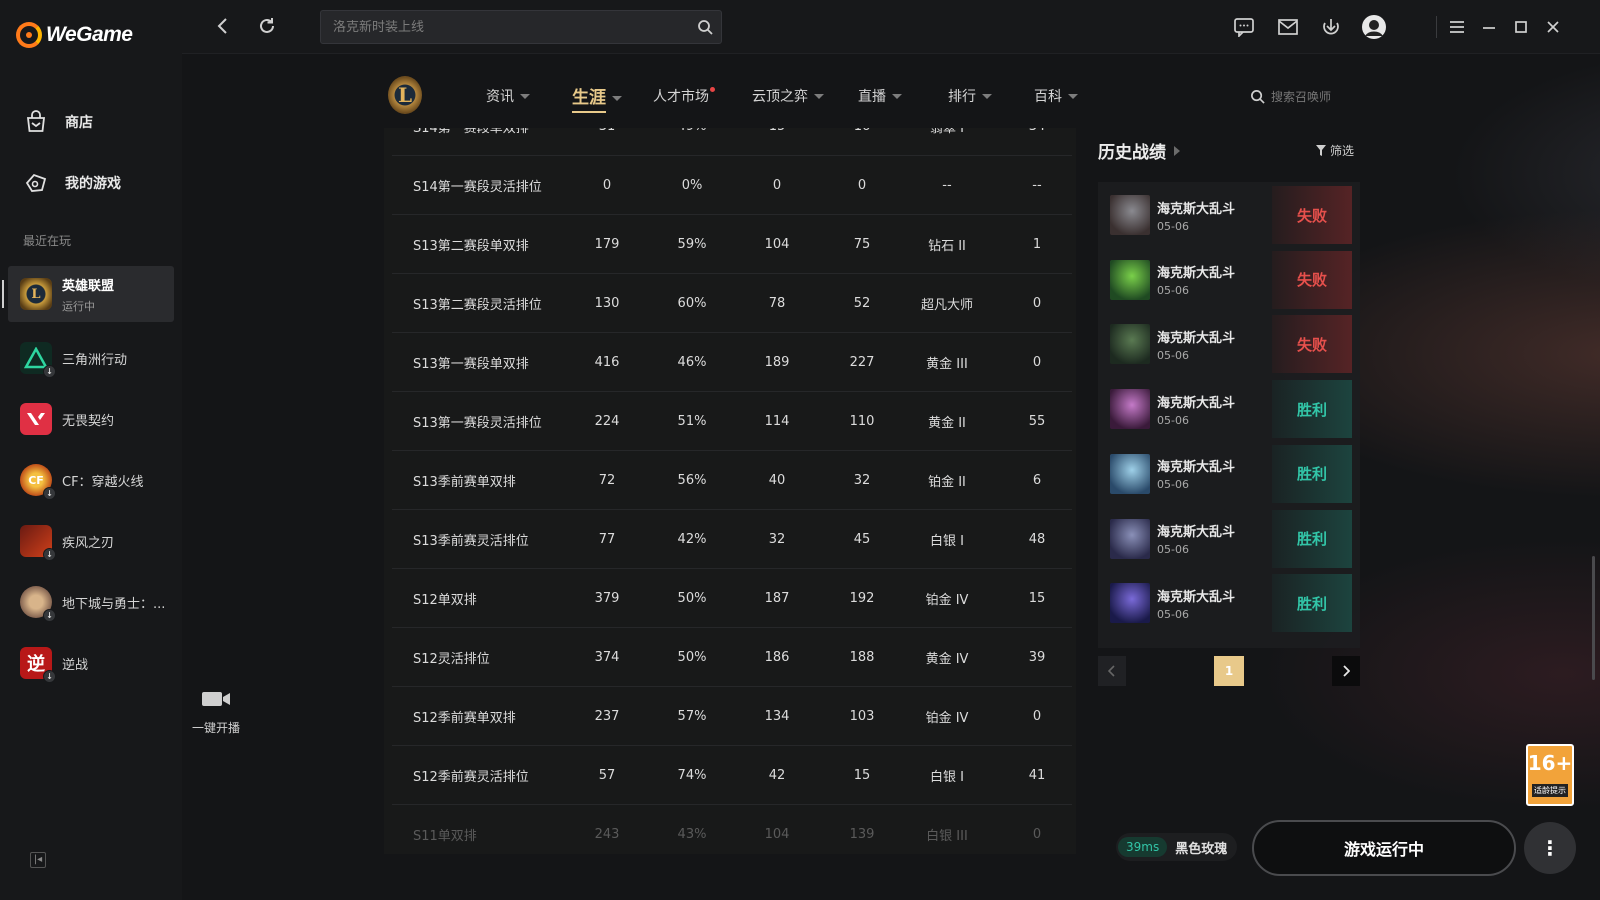  I want to click on next-page-button, so click(1346, 671).